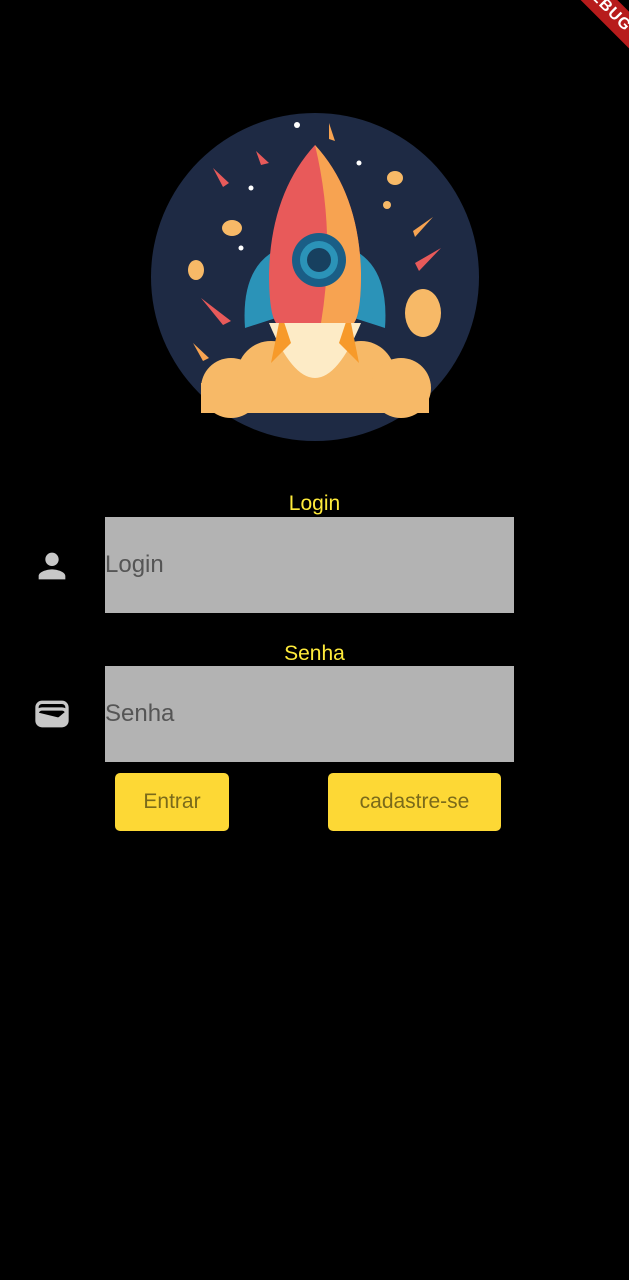 Image resolution: width=629 pixels, height=1280 pixels. I want to click on rocket-logo, so click(315, 277).